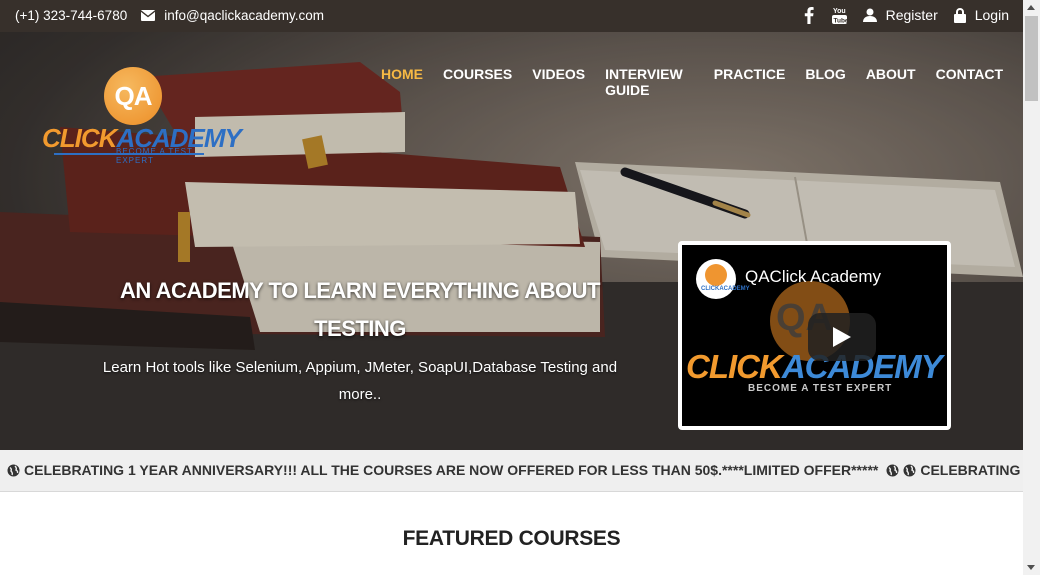 The image size is (1040, 575). What do you see at coordinates (141, 116) in the screenshot?
I see `qaclick-logo: QA CLICKACADEMY BECOME A TEST EXPERT` at bounding box center [141, 116].